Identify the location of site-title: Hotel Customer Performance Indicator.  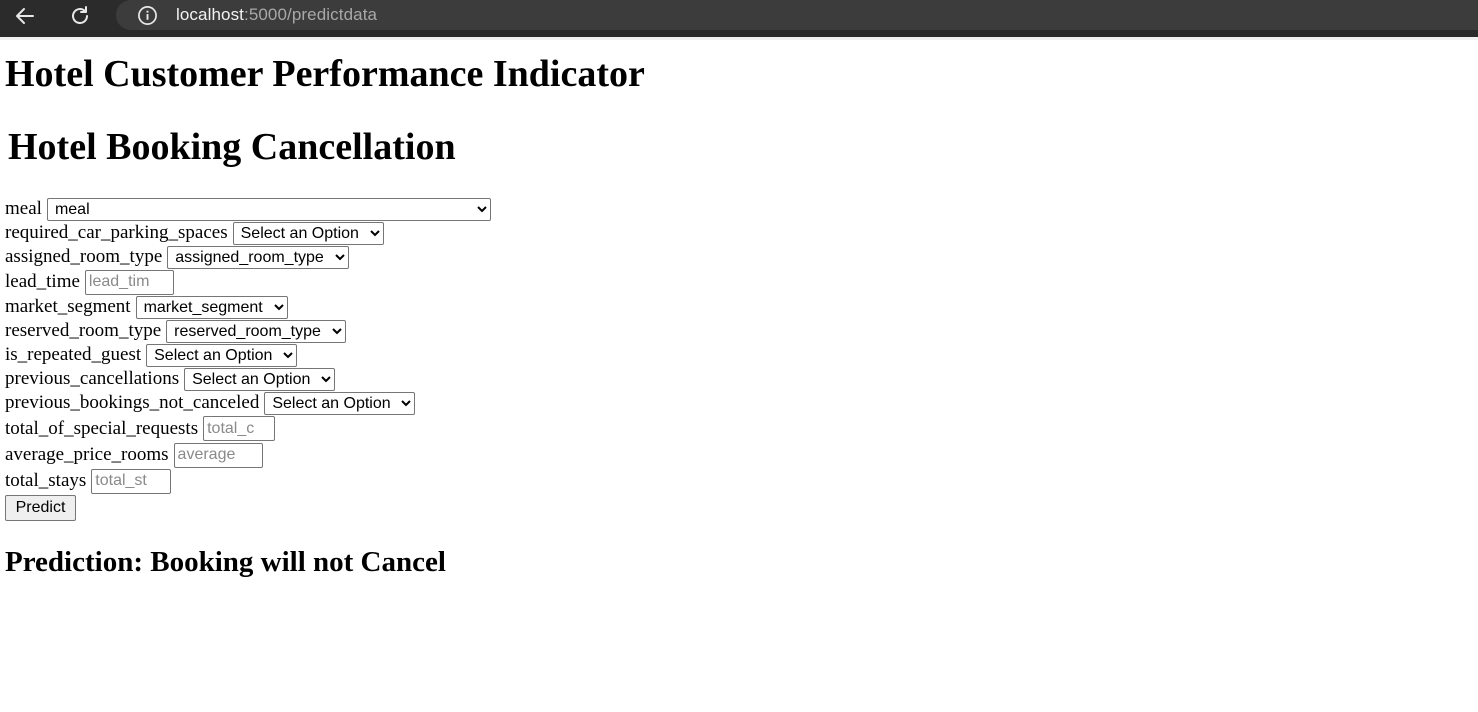
(325, 74).